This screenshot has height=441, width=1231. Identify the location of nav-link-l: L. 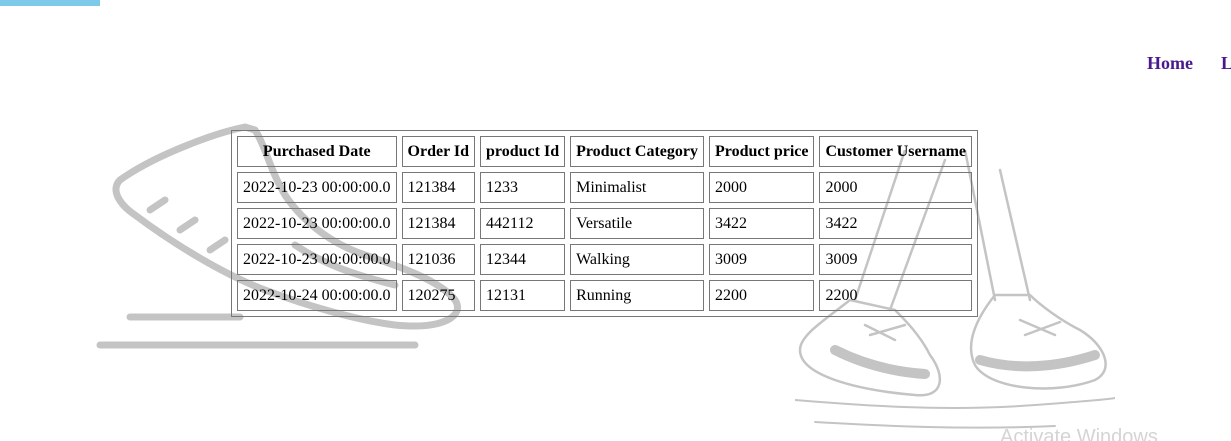
(1226, 63).